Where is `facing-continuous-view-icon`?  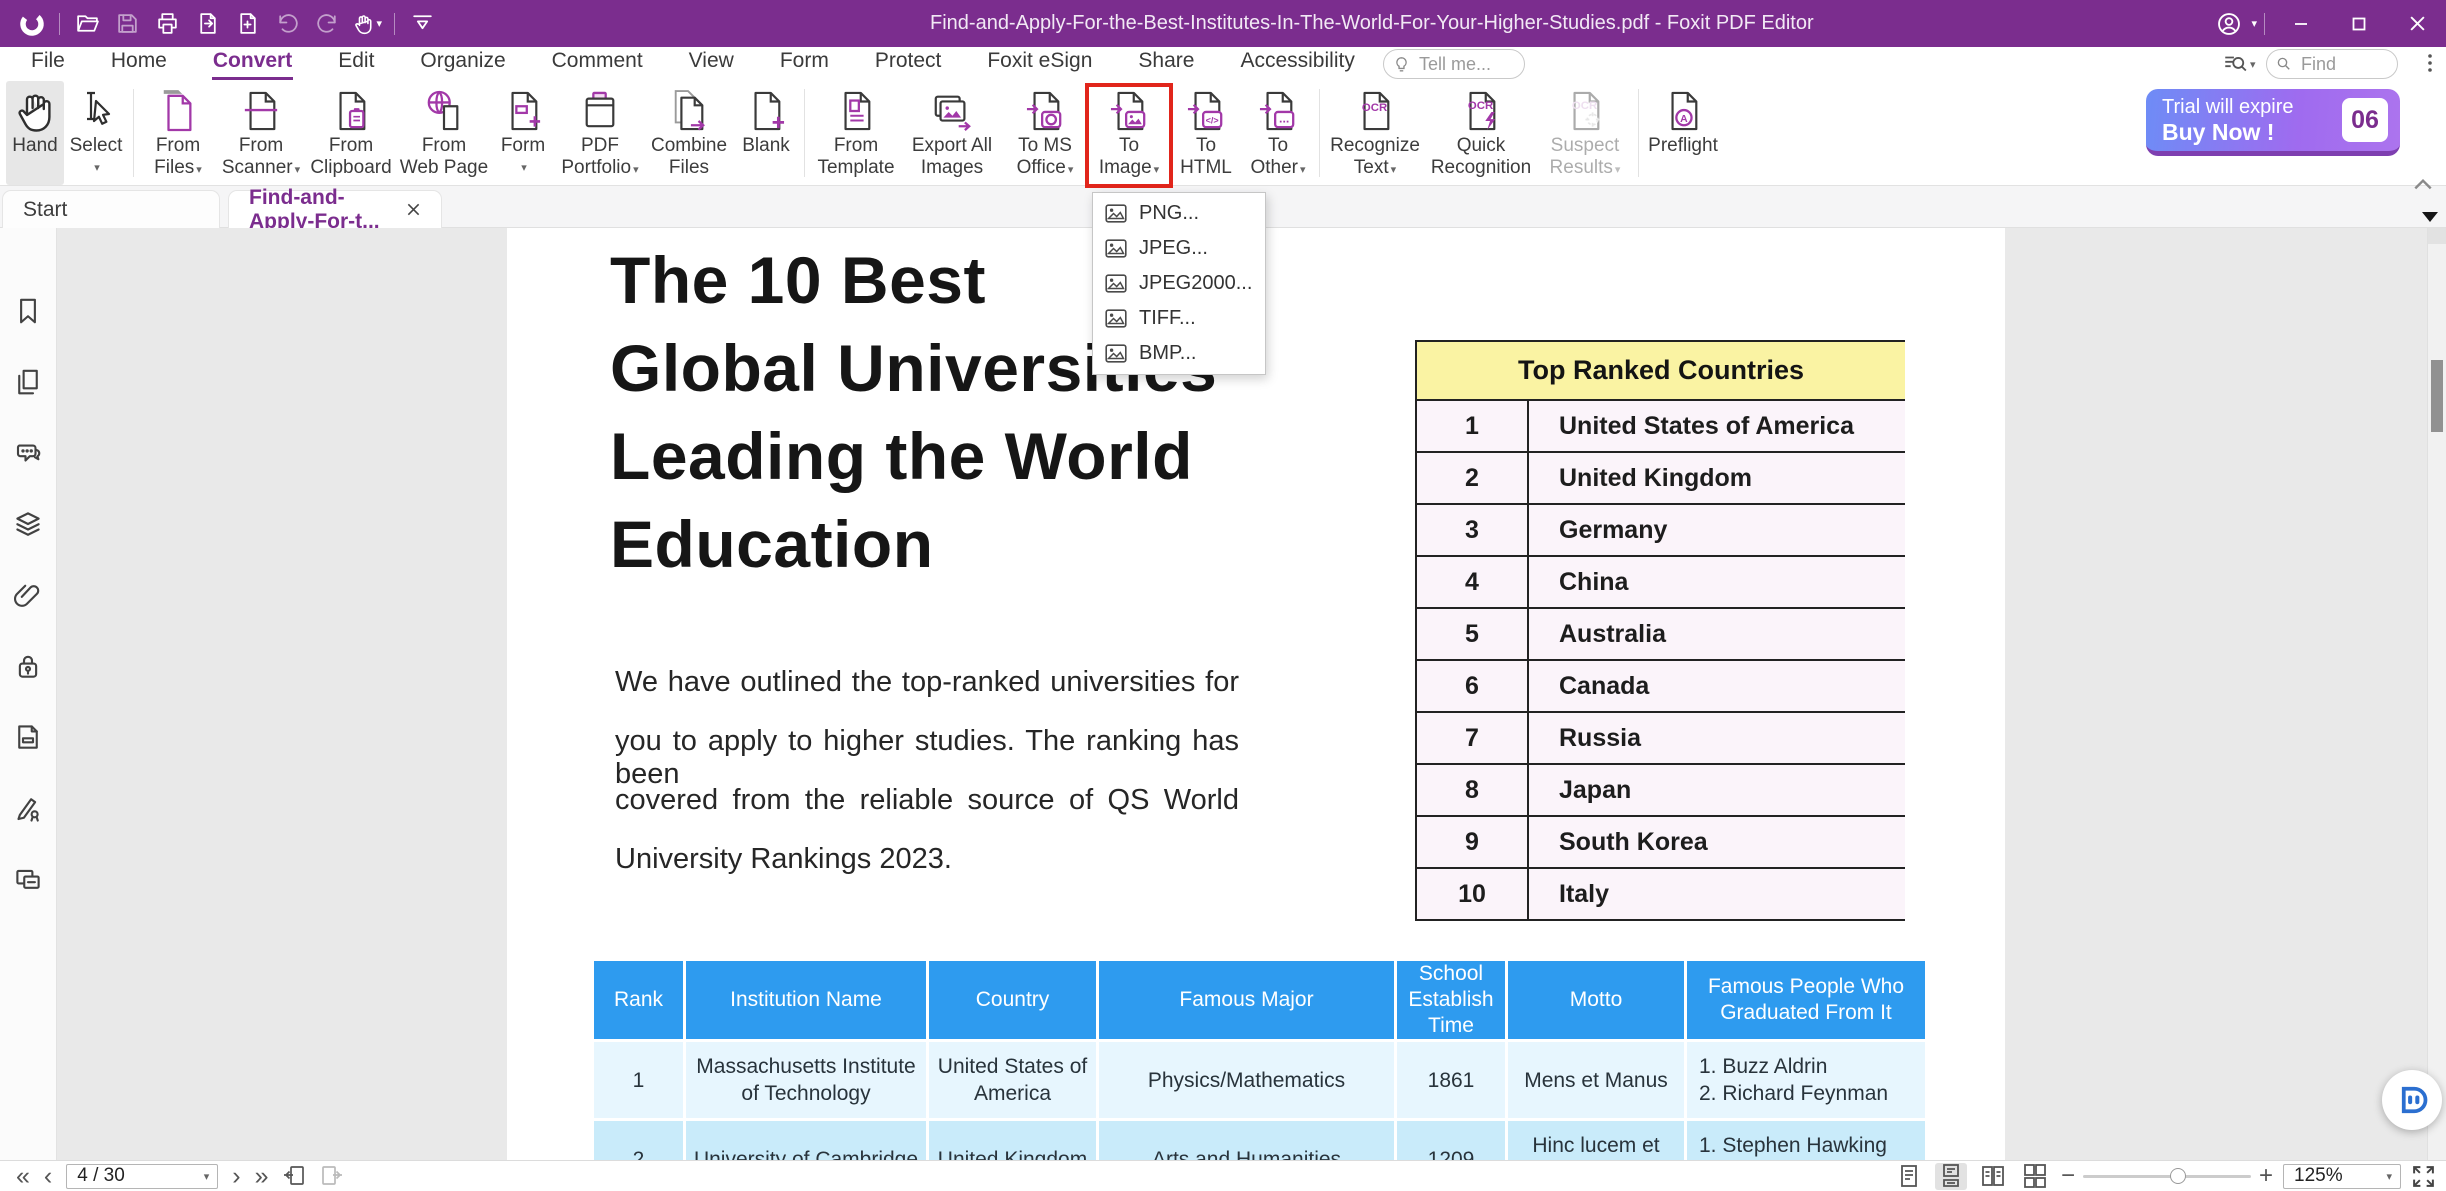
facing-continuous-view-icon is located at coordinates (2035, 1176).